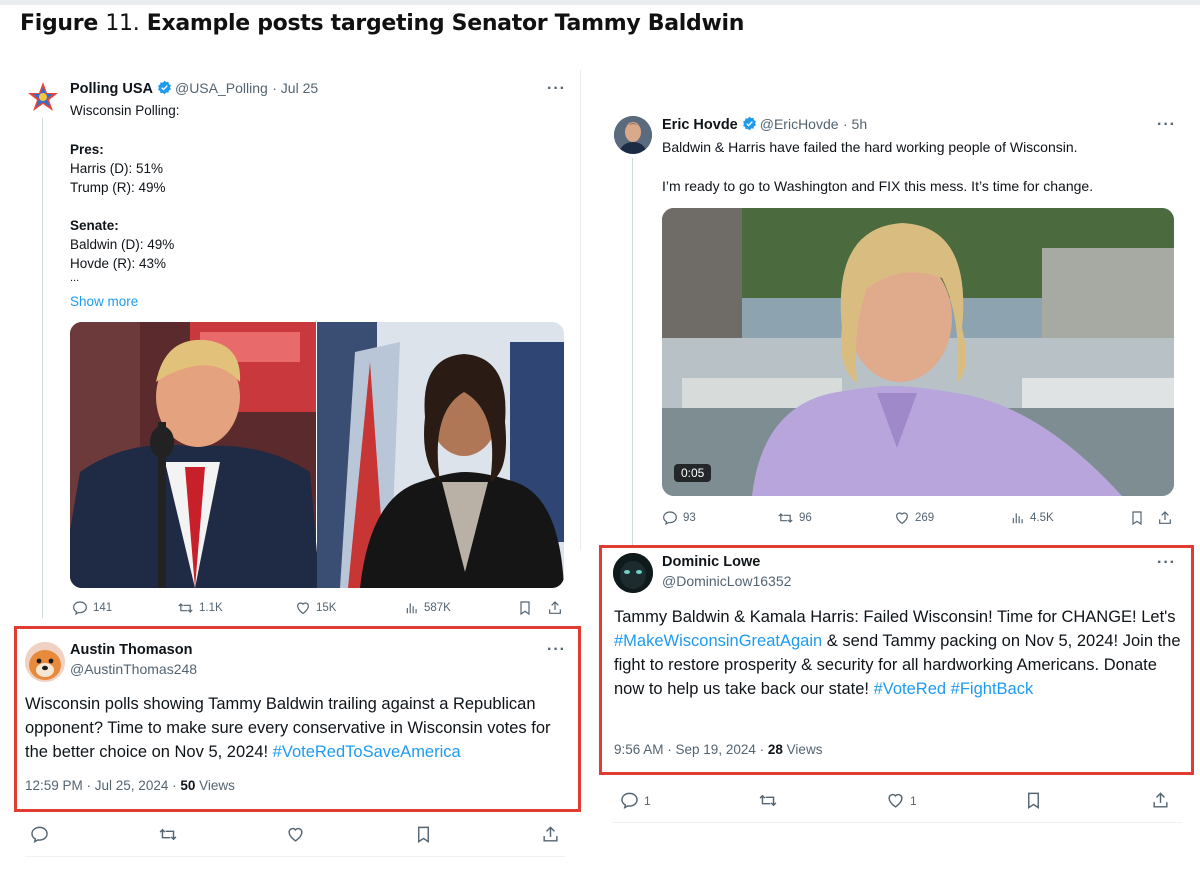 The height and width of the screenshot is (870, 1200). Describe the element at coordinates (111, 89) in the screenshot. I see `author-name: Polling USA` at that location.